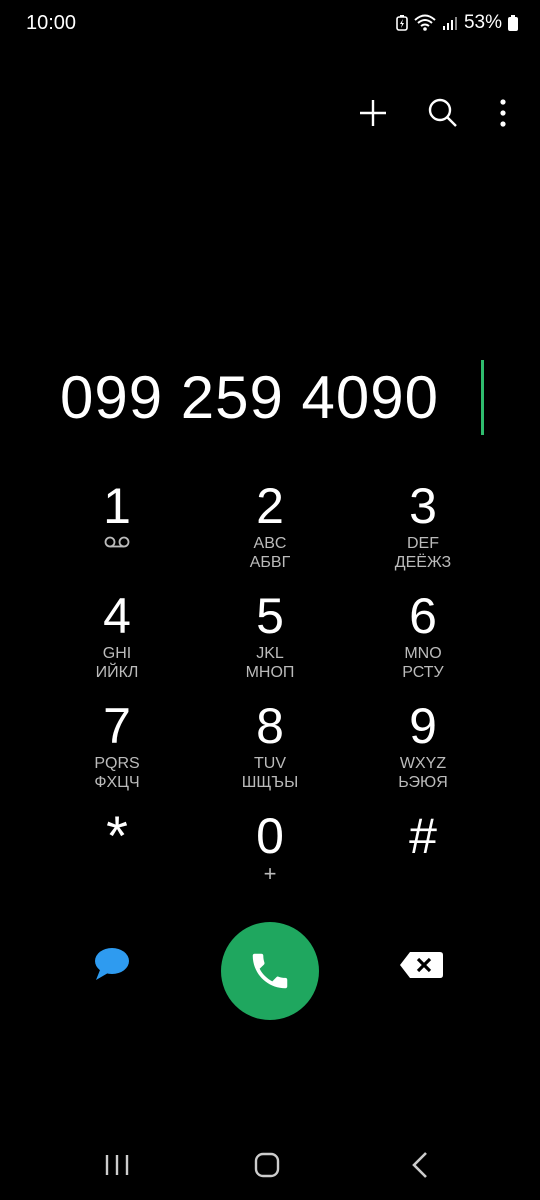 The height and width of the screenshot is (1200, 540). Describe the element at coordinates (270, 836) in the screenshot. I see `key-digit: 0` at that location.